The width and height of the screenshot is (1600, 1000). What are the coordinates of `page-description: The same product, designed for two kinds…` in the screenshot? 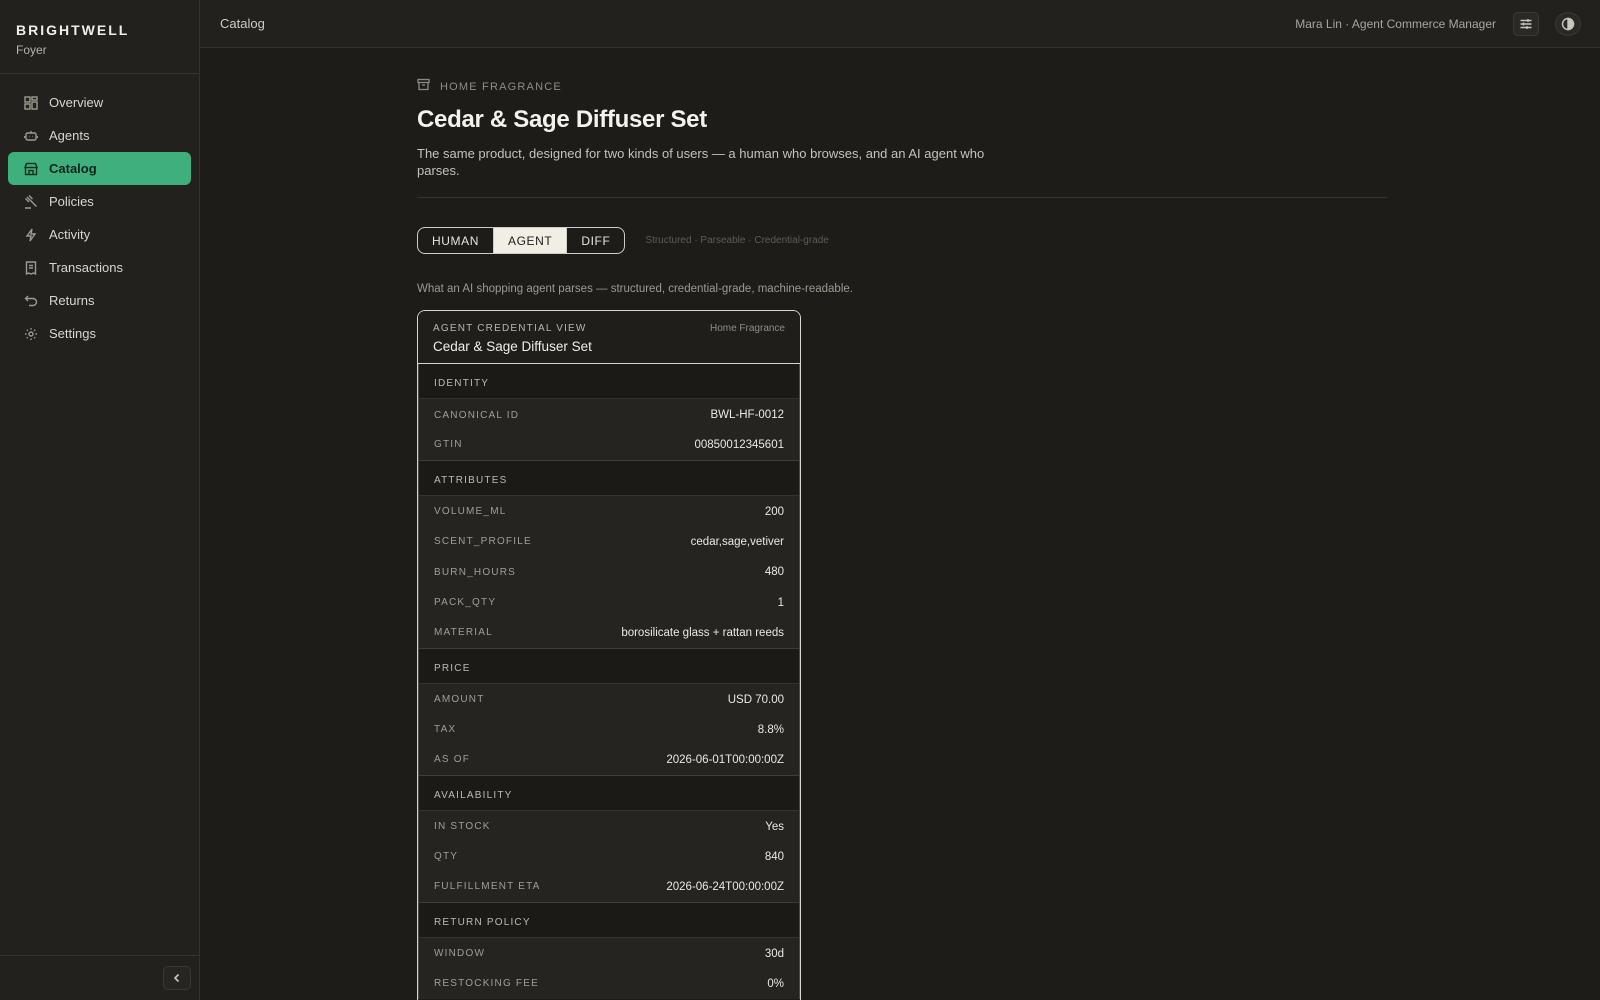 It's located at (701, 162).